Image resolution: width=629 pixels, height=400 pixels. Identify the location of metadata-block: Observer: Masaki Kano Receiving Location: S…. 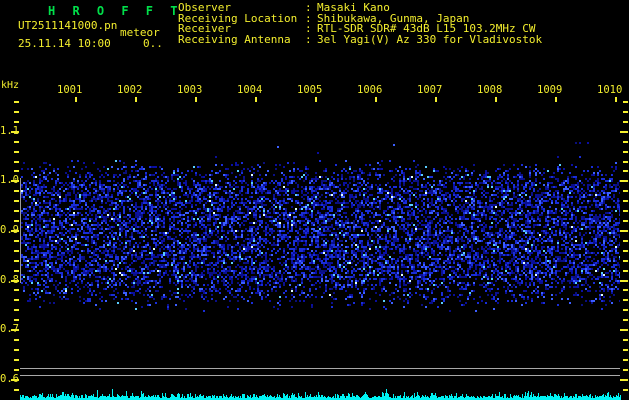
(360, 24).